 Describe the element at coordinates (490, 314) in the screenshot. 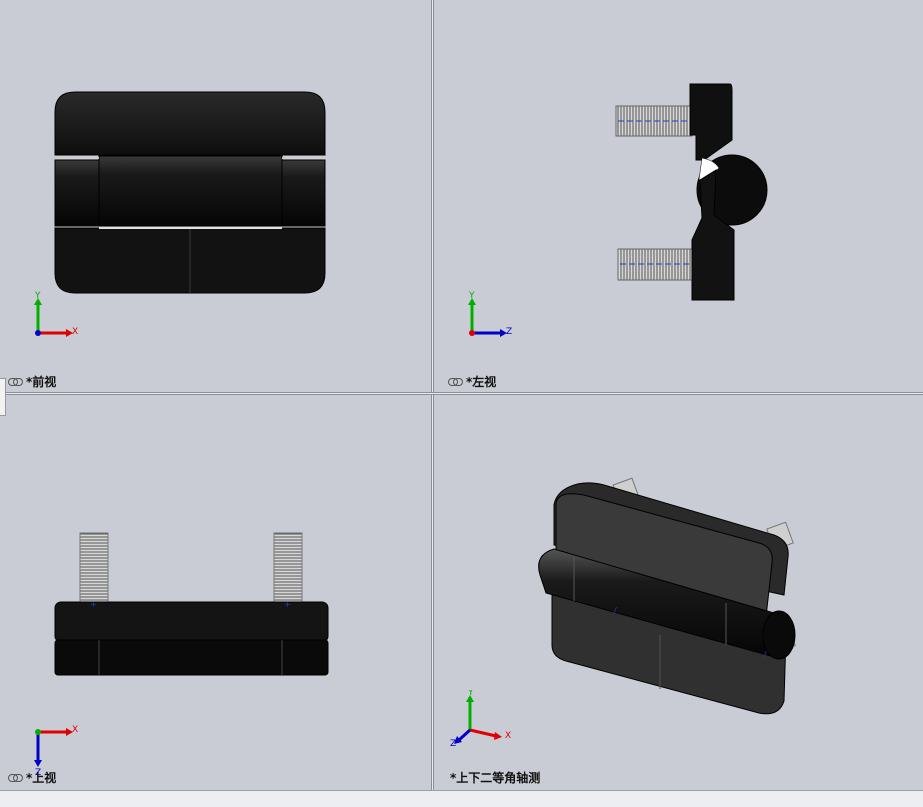

I see `triad-axis-left: Z Y` at that location.